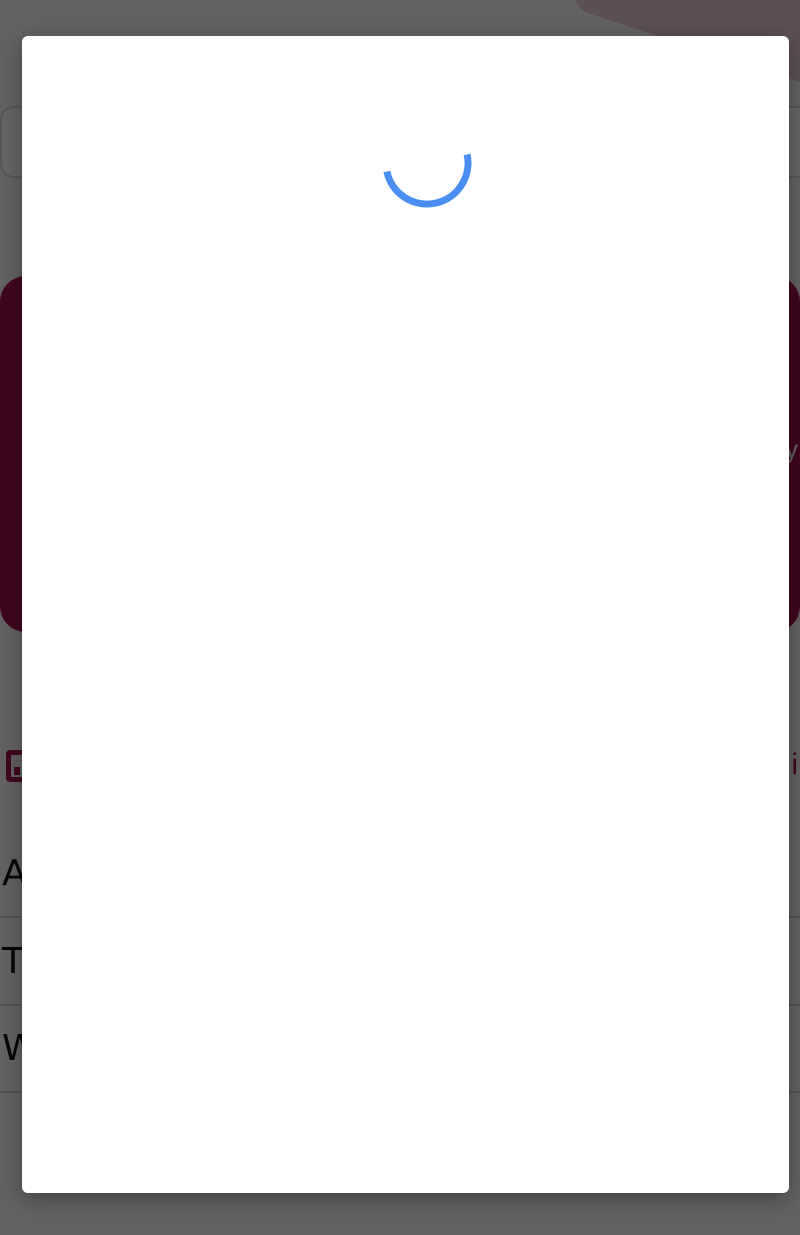  What do you see at coordinates (427, 163) in the screenshot?
I see `loading-spinner-icon` at bounding box center [427, 163].